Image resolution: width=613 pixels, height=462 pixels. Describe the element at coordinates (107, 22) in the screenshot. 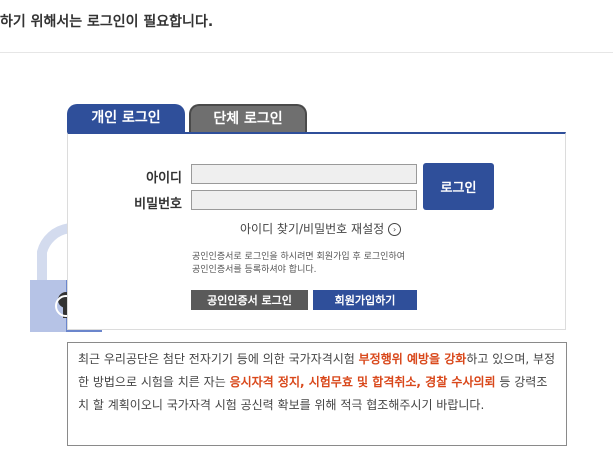

I see `login-required-message: 하기 위해서는 로그인이 필요합니다.` at that location.